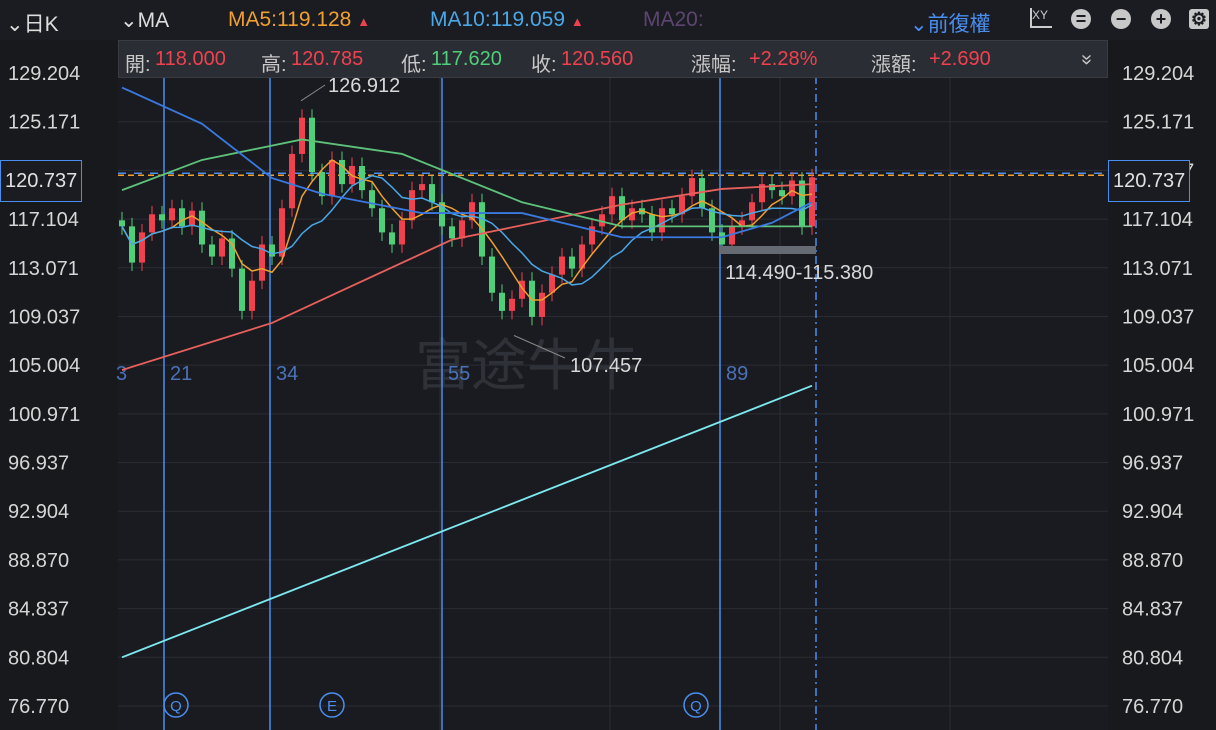  Describe the element at coordinates (466, 59) in the screenshot. I see `low-value: 117.620` at that location.